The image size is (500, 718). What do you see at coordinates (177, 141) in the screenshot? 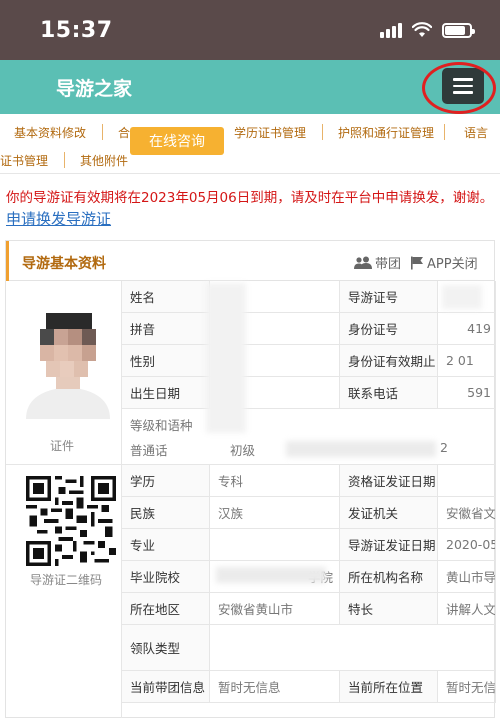
I see `online-consult-button: 在线咨询` at bounding box center [177, 141].